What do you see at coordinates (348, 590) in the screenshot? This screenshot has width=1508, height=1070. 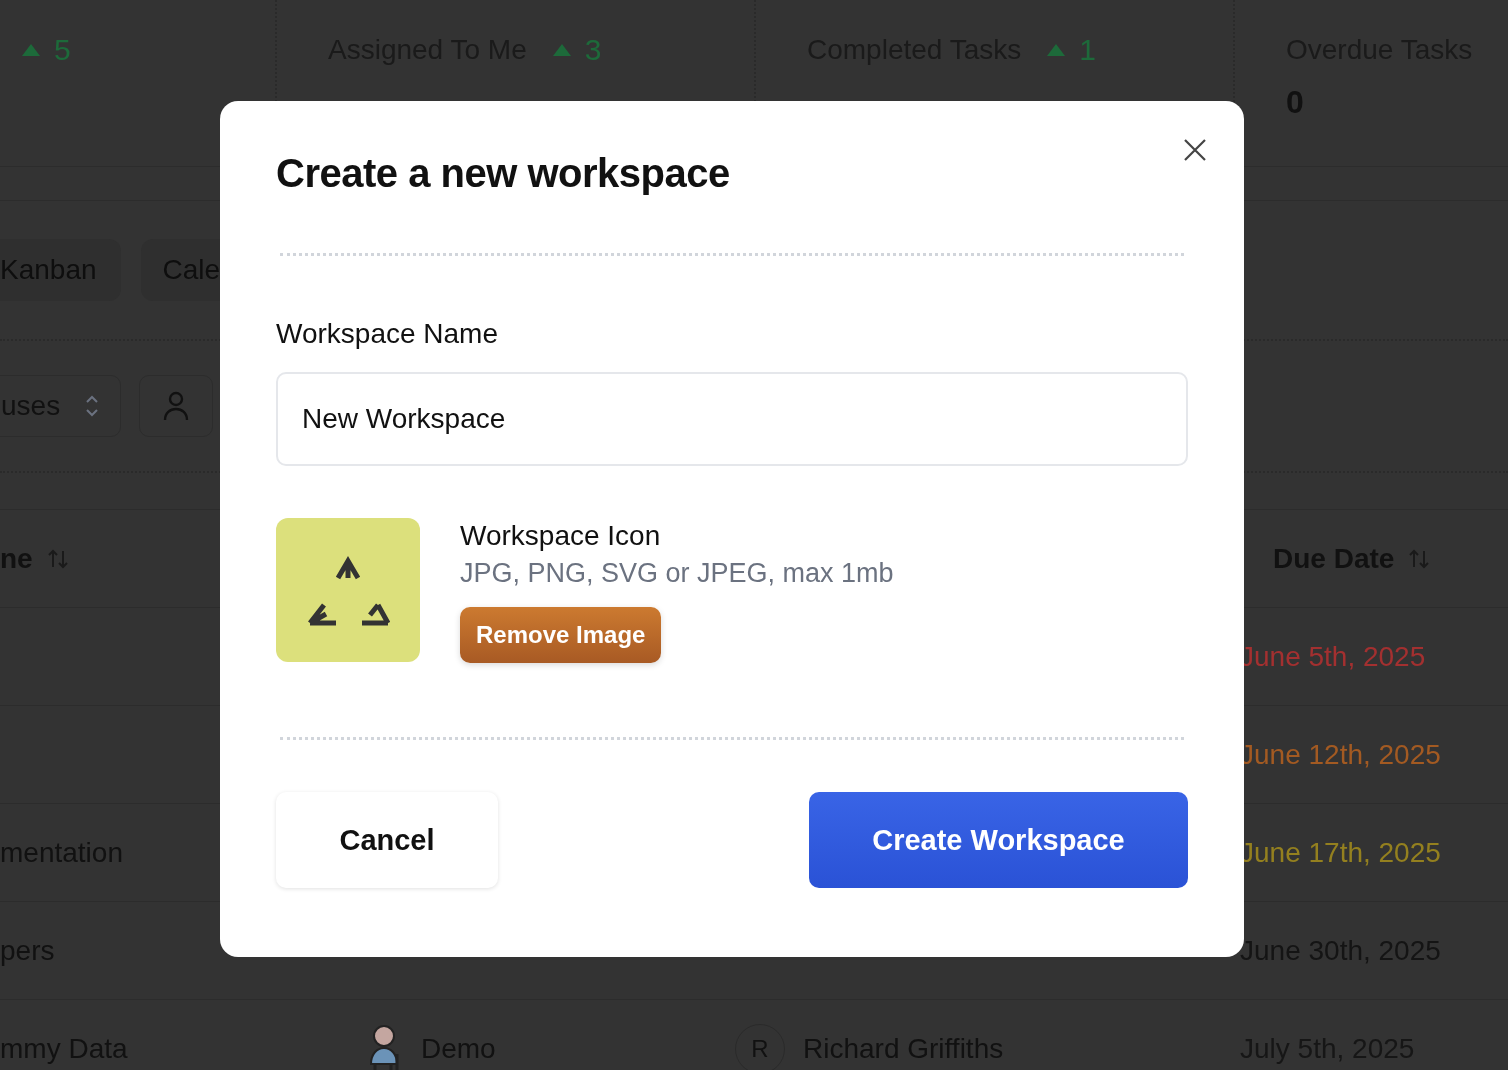 I see `arrows-logo-icon` at bounding box center [348, 590].